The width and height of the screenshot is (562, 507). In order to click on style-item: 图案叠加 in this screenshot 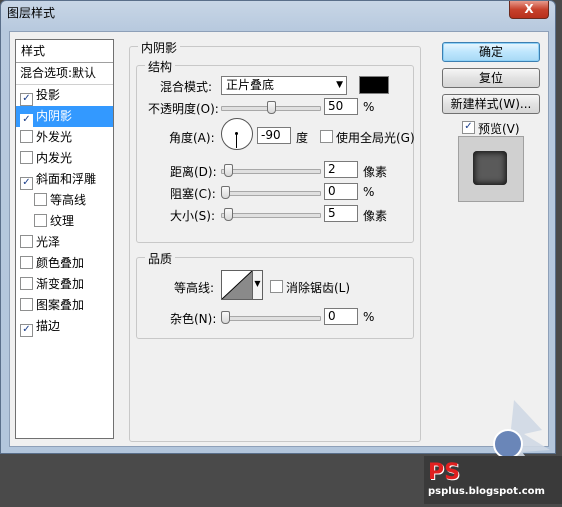, I will do `click(64, 305)`.